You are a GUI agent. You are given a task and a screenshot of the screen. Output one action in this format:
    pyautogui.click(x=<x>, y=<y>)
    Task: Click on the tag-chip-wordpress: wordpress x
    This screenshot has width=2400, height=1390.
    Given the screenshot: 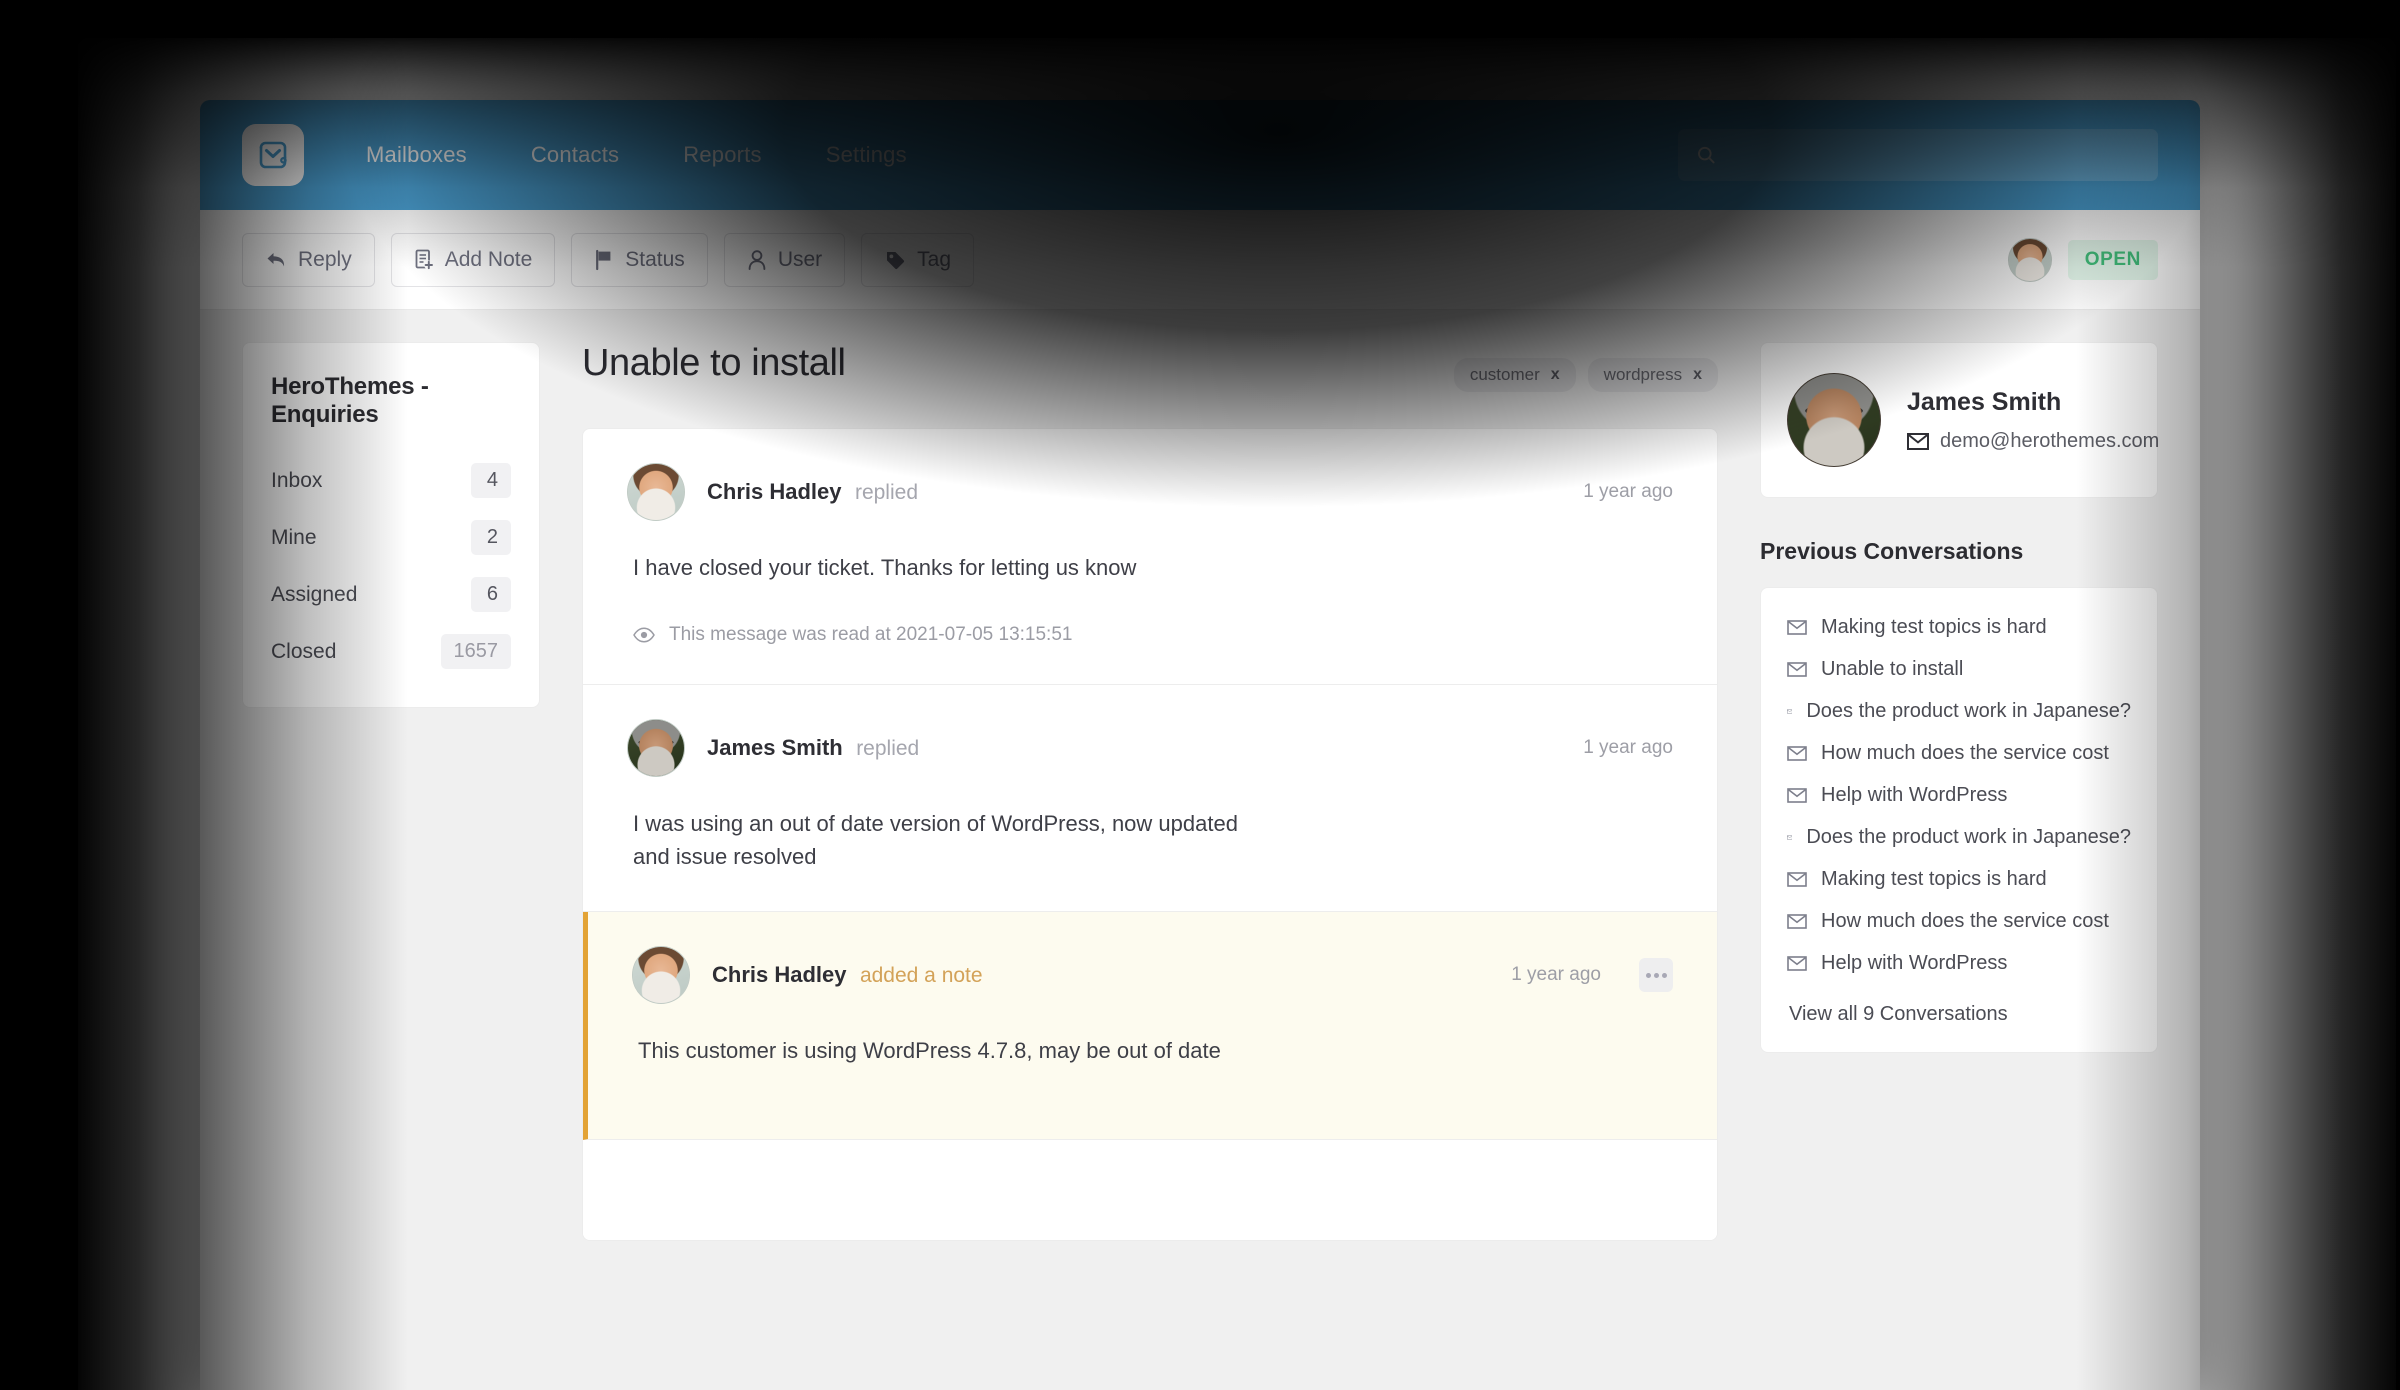 What is the action you would take?
    pyautogui.click(x=1652, y=375)
    